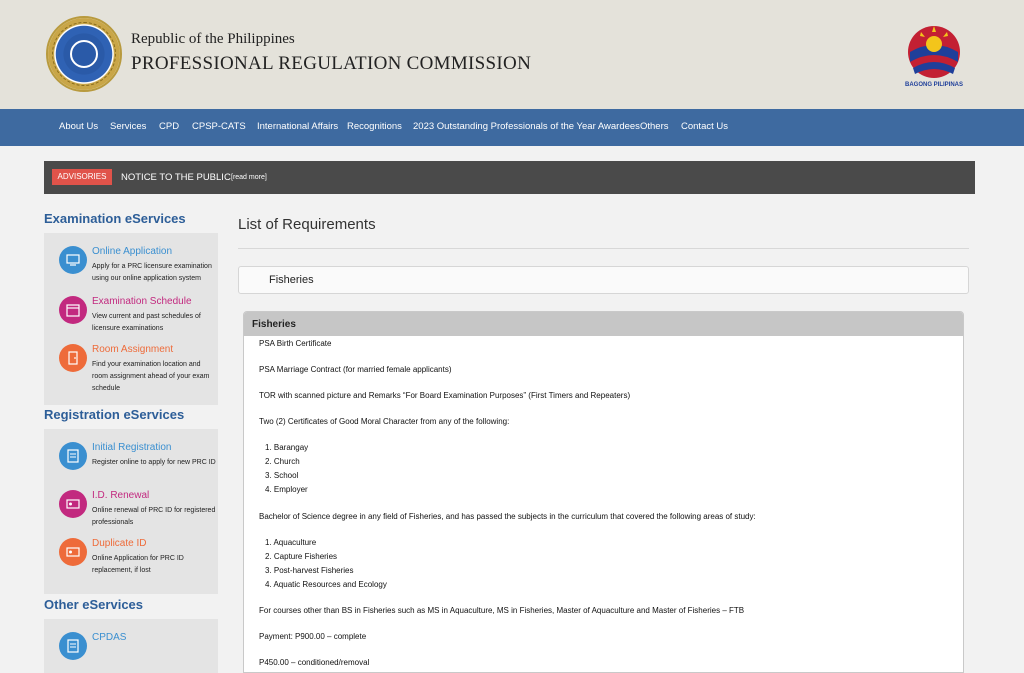 This screenshot has height=673, width=1024. What do you see at coordinates (704, 126) in the screenshot?
I see `nav-contact-us: Contact Us` at bounding box center [704, 126].